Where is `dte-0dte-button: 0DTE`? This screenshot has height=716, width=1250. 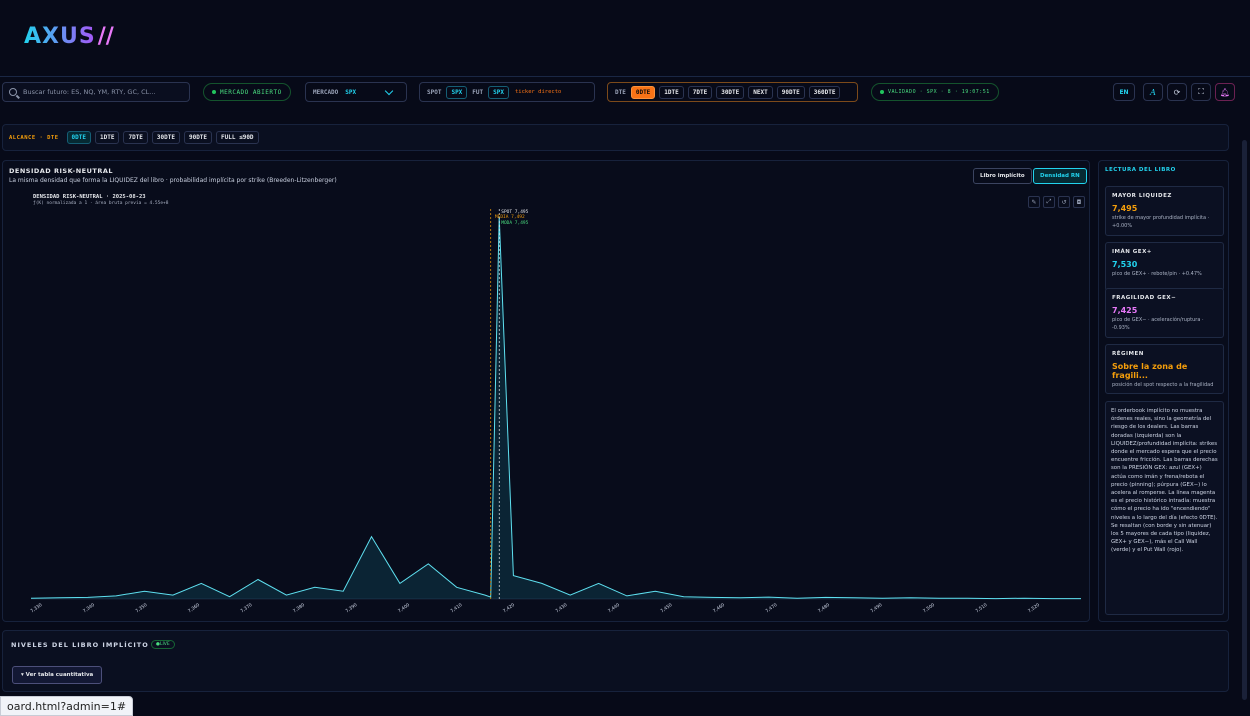
dte-0dte-button: 0DTE is located at coordinates (643, 92).